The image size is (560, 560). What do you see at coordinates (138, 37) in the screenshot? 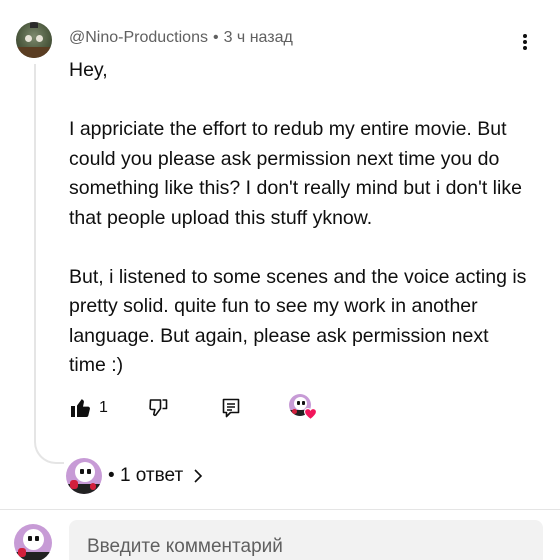
I see `author-name: @Nino-Productions` at bounding box center [138, 37].